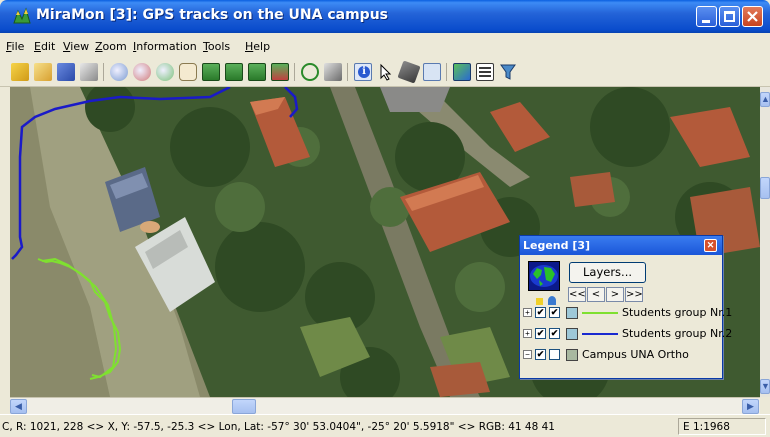 The height and width of the screenshot is (437, 770). Describe the element at coordinates (18, 406) in the screenshot. I see `scroll-left-arrow-icon: ◀` at that location.